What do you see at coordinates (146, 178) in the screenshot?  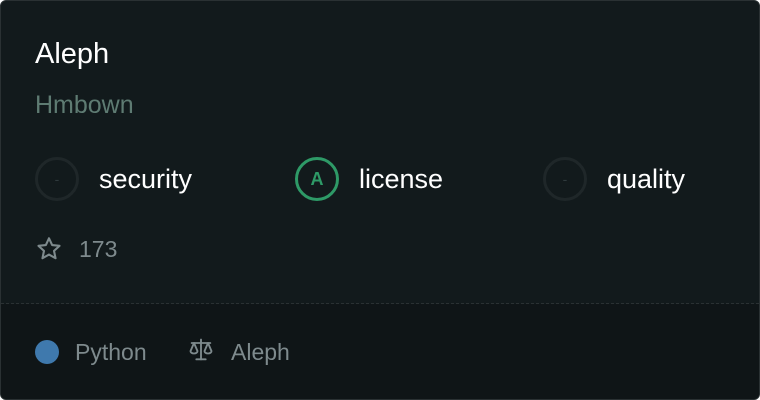 I see `grade-label-security: security` at bounding box center [146, 178].